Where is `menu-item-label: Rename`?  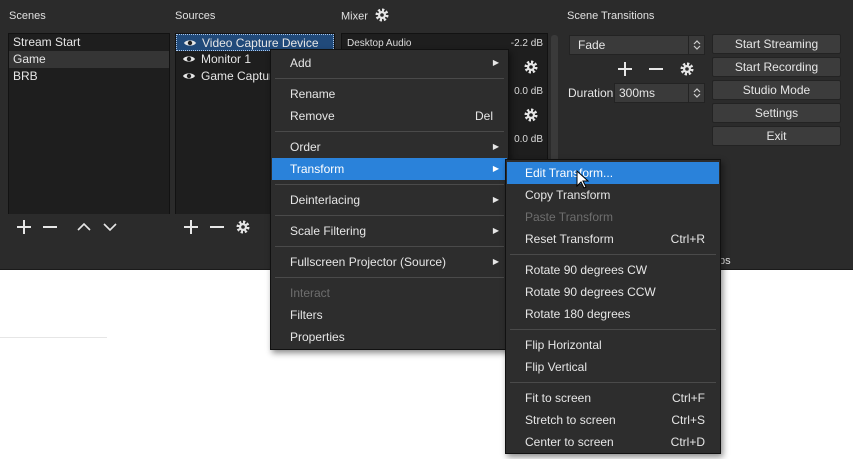
menu-item-label: Rename is located at coordinates (313, 94).